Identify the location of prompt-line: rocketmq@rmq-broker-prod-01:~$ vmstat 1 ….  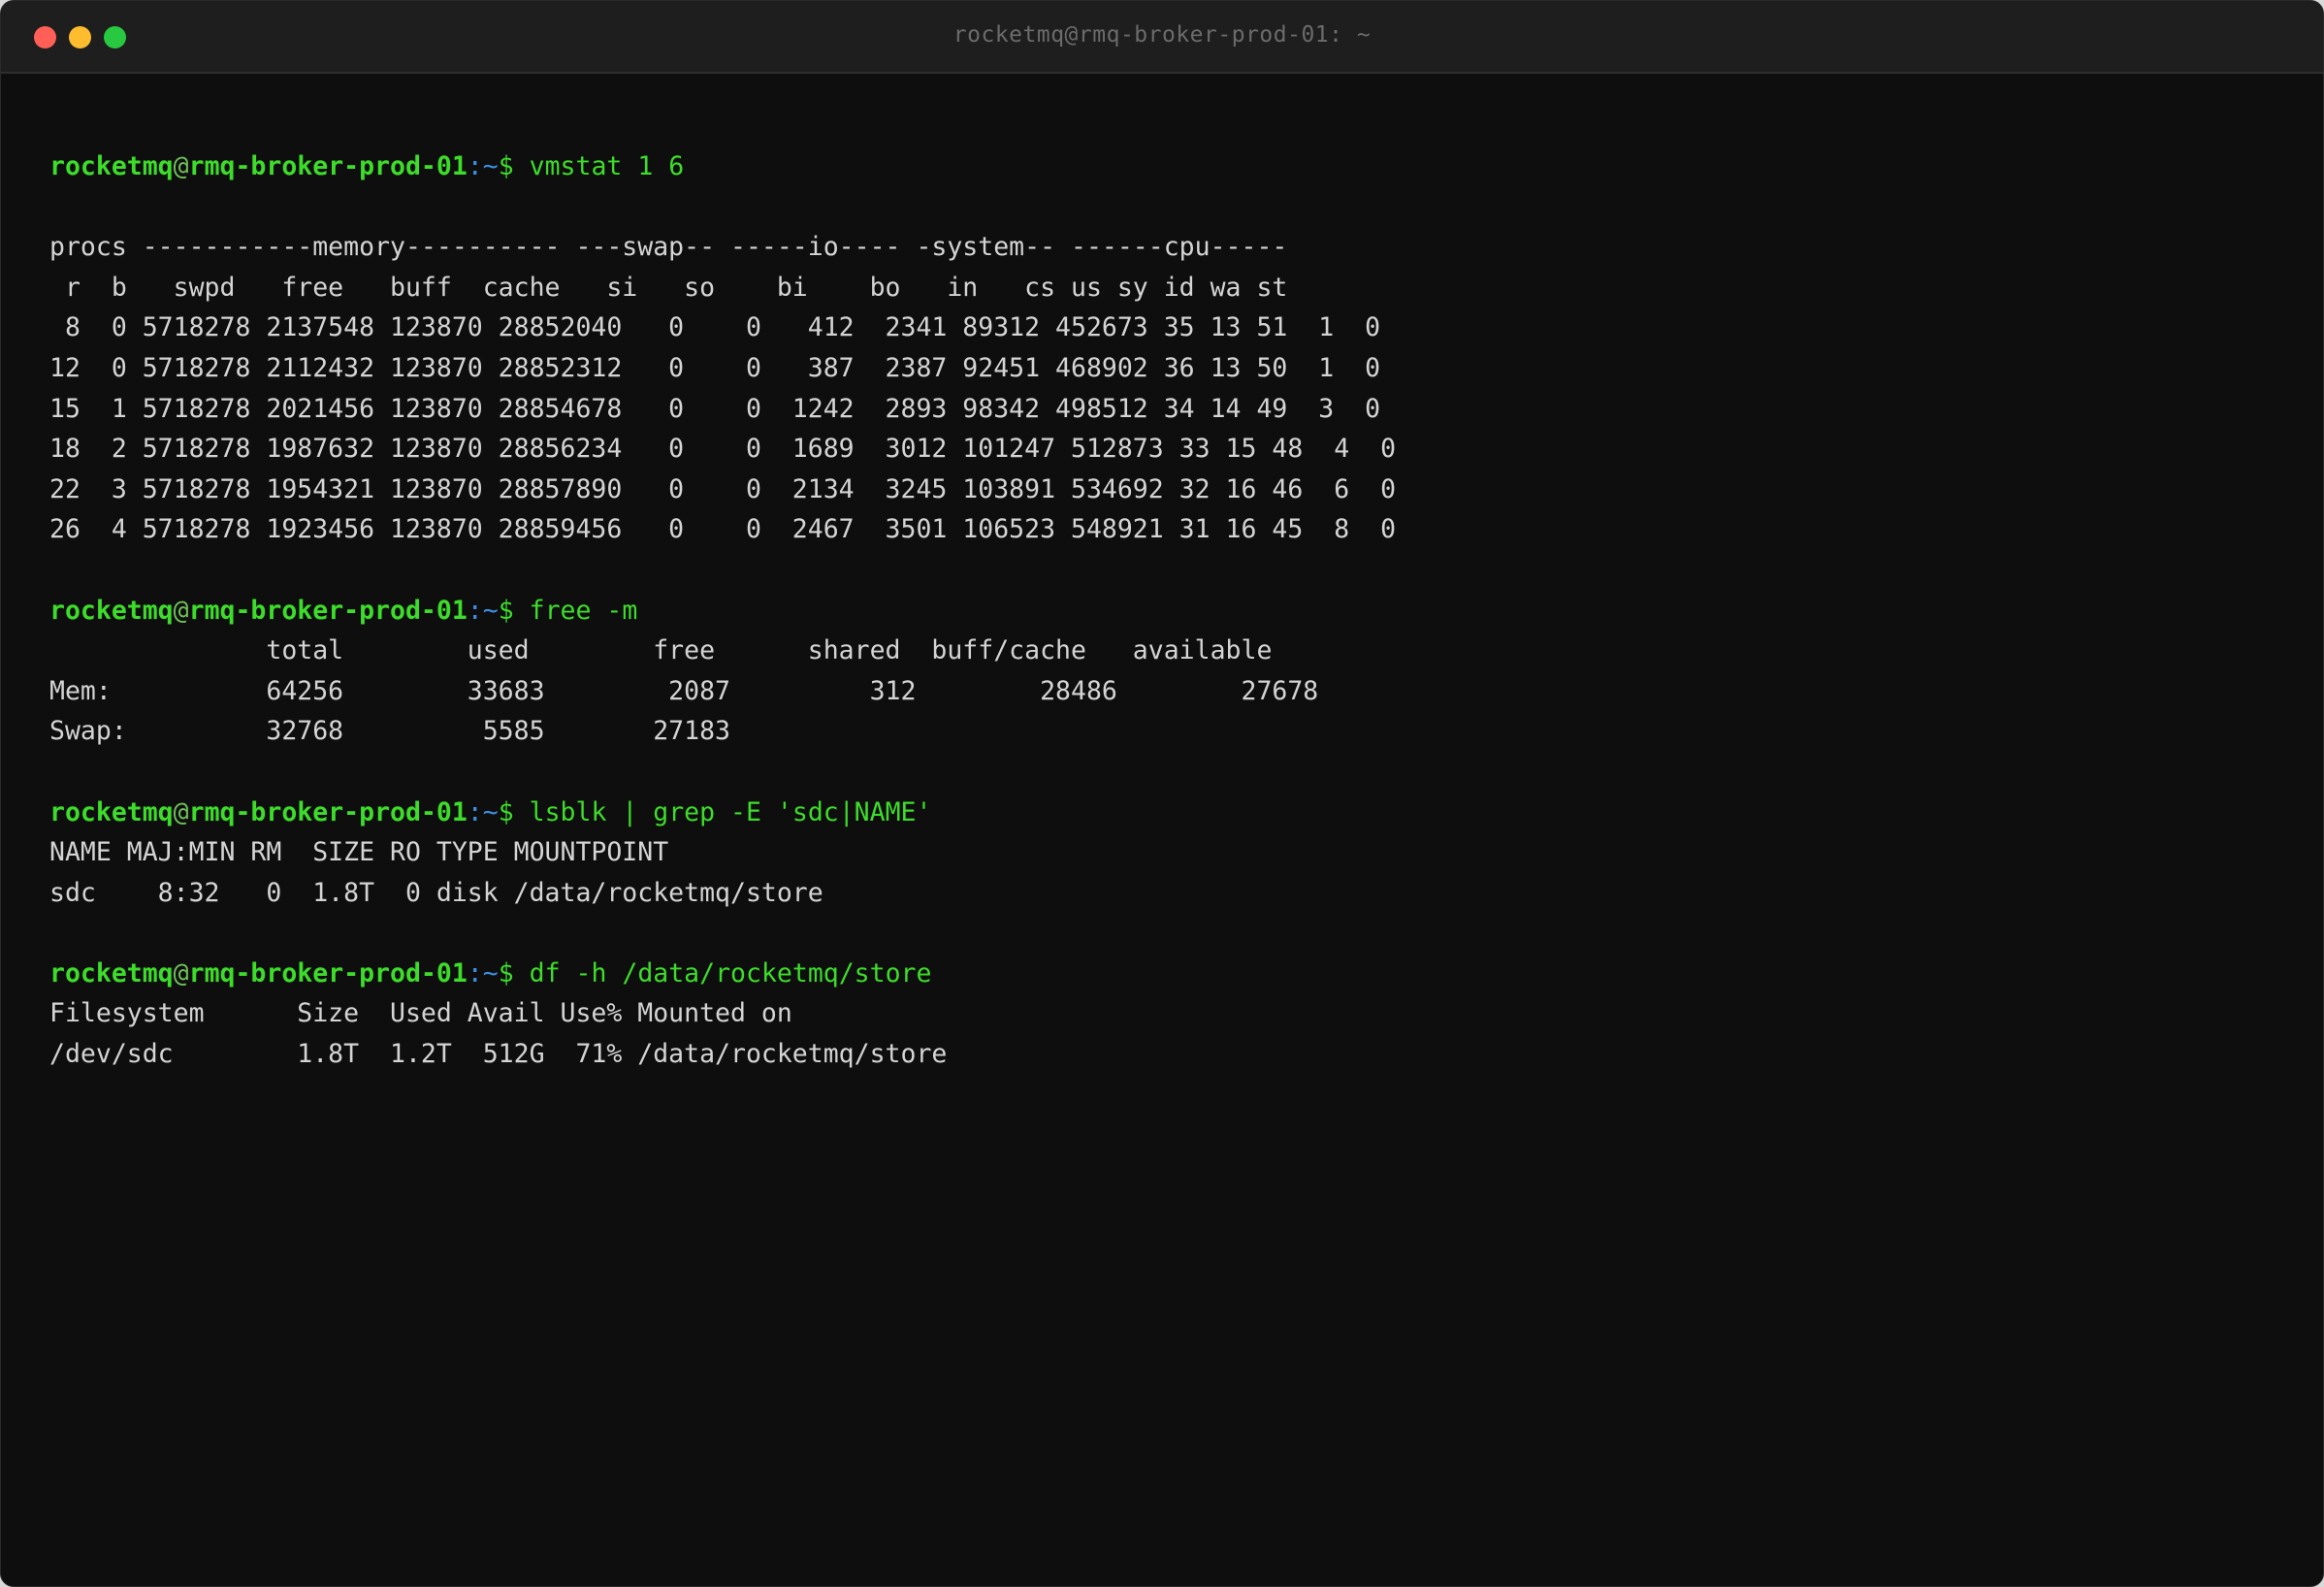
(1166, 166).